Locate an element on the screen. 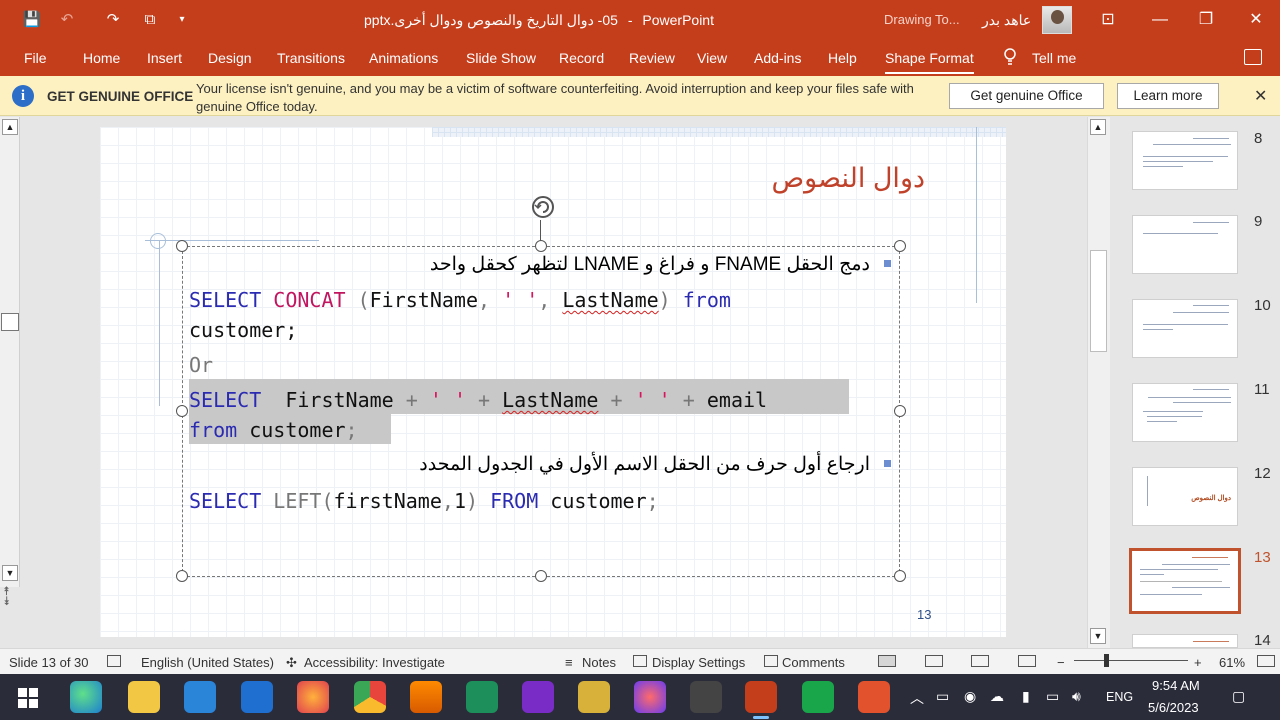 The image size is (1280, 720). power-icon: ▭ is located at coordinates (942, 696).